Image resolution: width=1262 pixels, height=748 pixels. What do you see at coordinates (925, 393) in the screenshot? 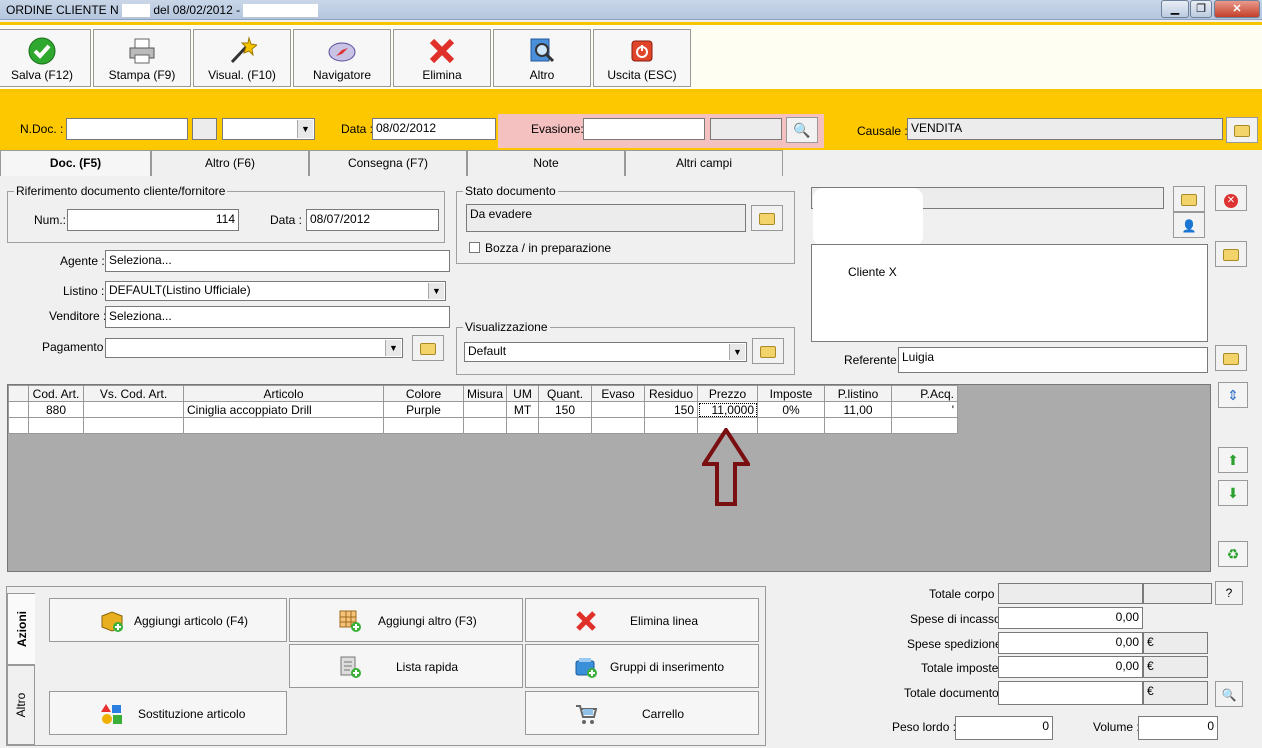
I see `column-header: P.Acq.` at bounding box center [925, 393].